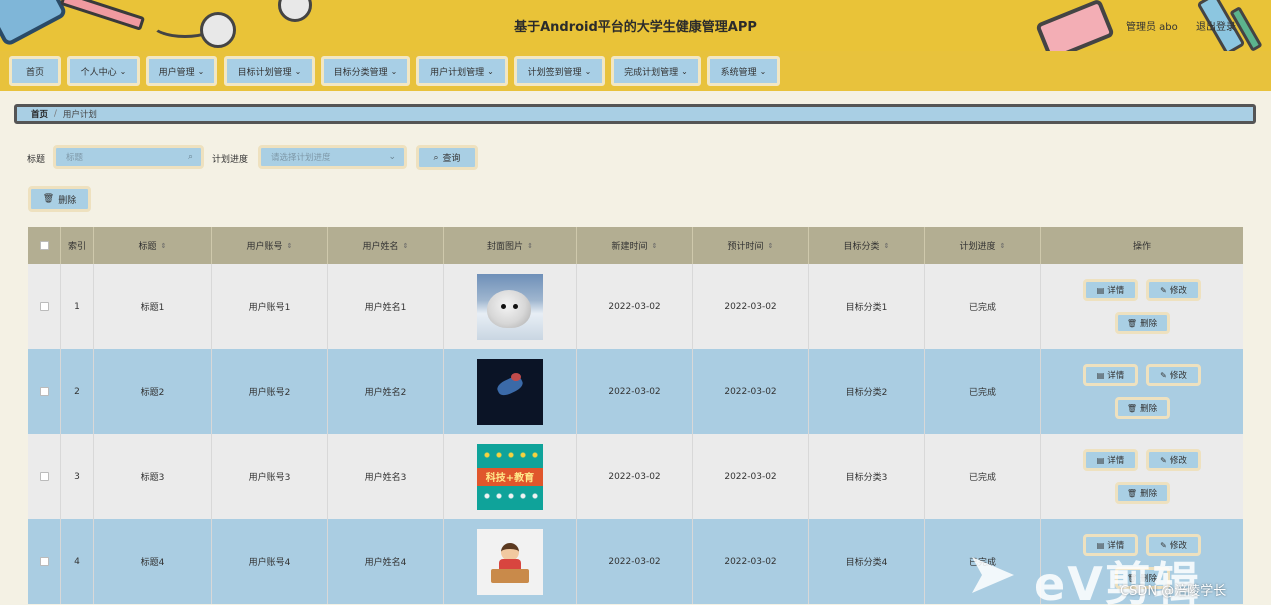 The height and width of the screenshot is (605, 1271). Describe the element at coordinates (993, 575) in the screenshot. I see `ev-logo-icon` at that location.